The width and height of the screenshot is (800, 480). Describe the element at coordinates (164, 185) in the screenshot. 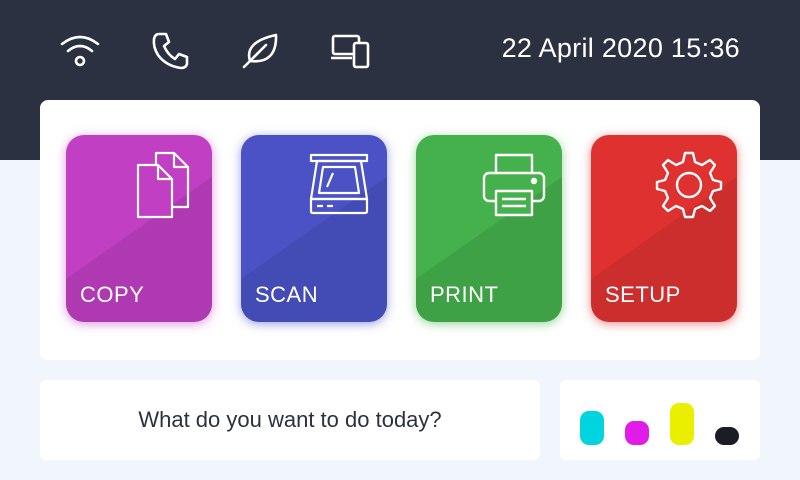

I see `copy-icon` at that location.